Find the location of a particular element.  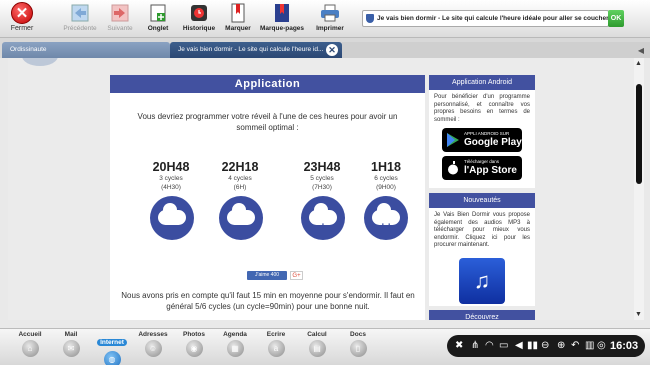

plus-icon: ⊕ is located at coordinates (561, 346).